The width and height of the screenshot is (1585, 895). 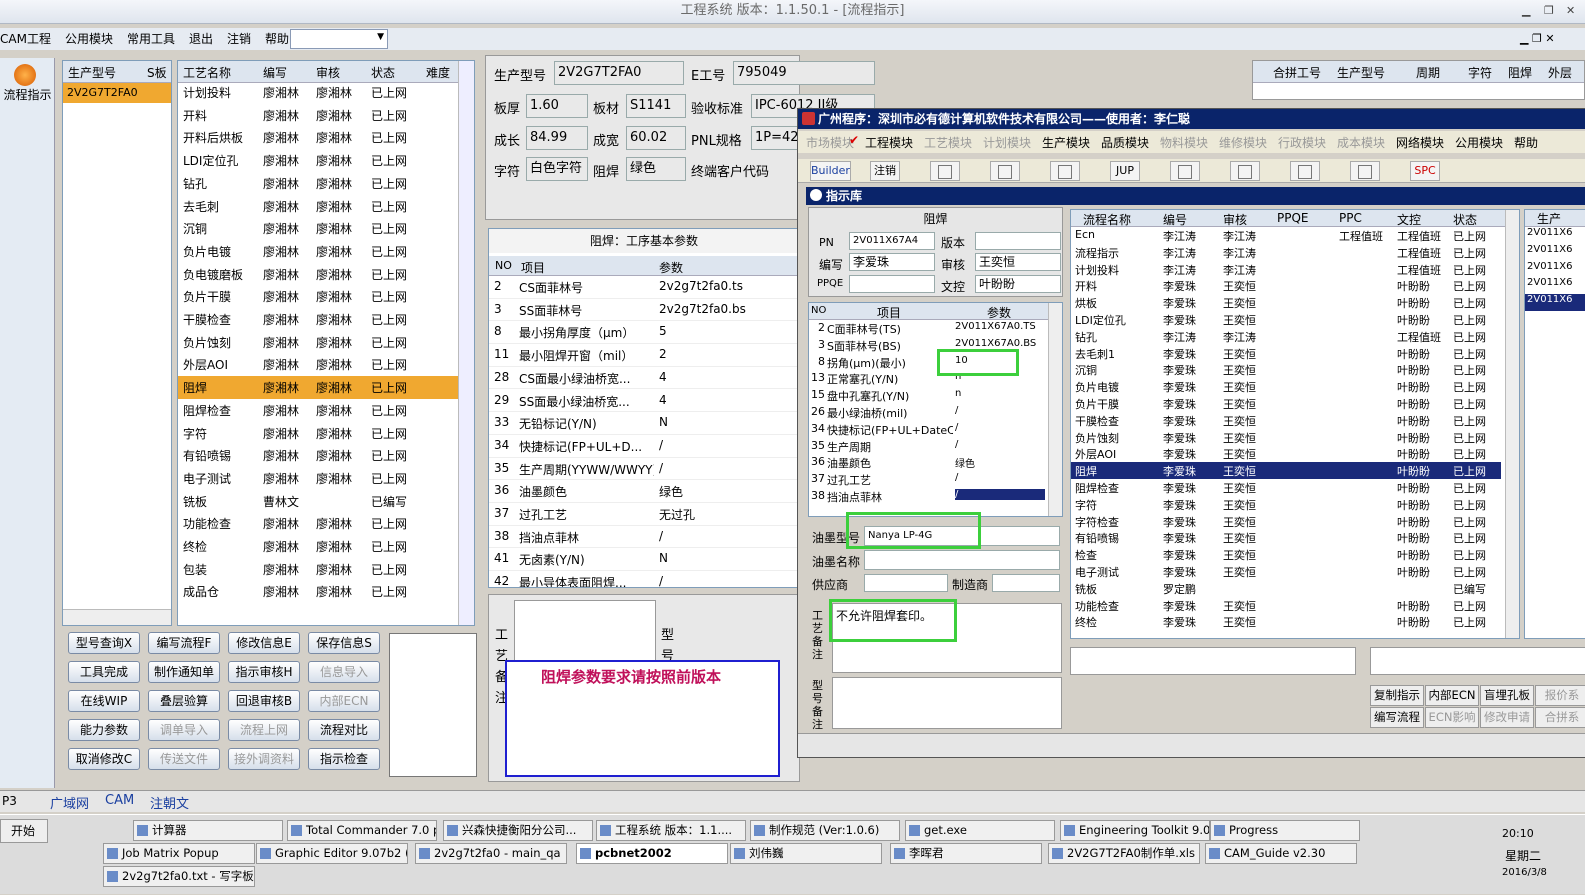 I want to click on vertical-scrollbar, so click(x=1512, y=424).